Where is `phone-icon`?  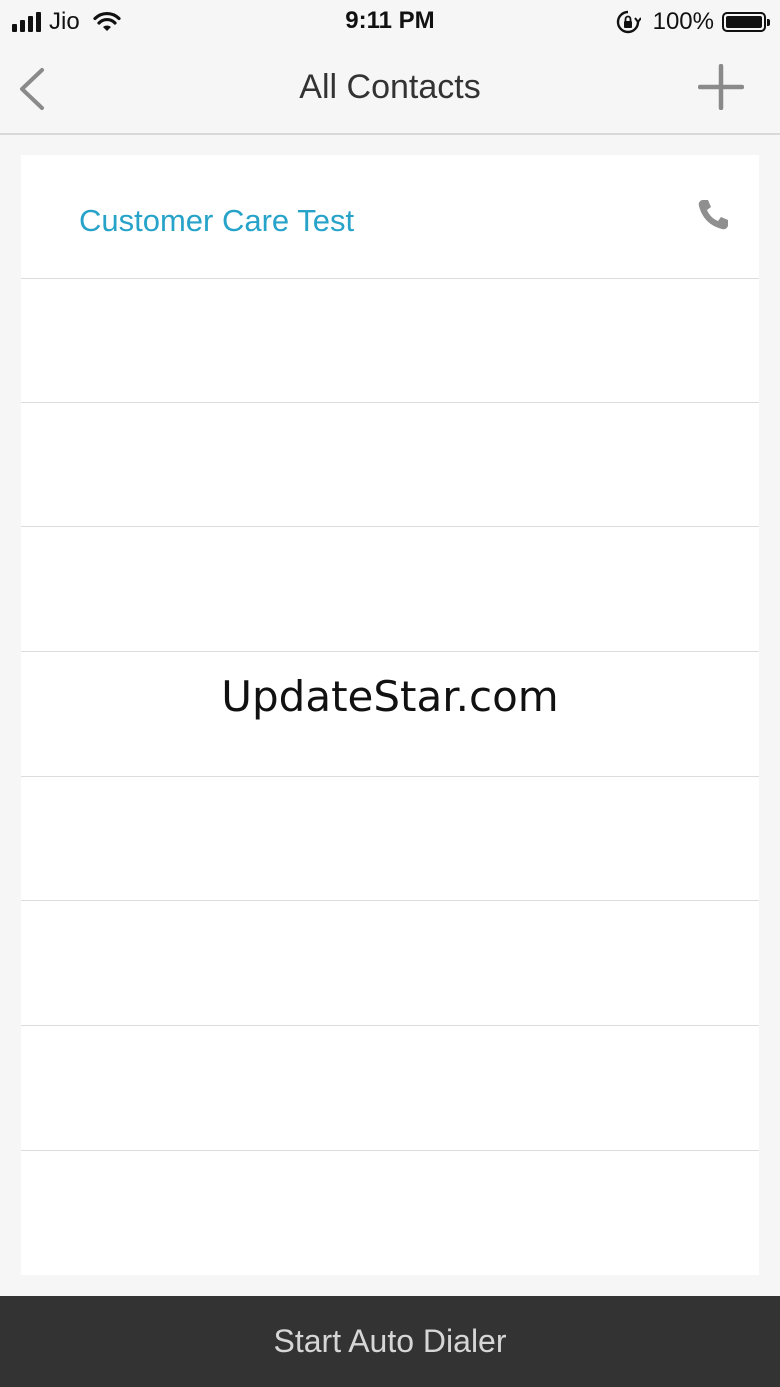 phone-icon is located at coordinates (713, 215).